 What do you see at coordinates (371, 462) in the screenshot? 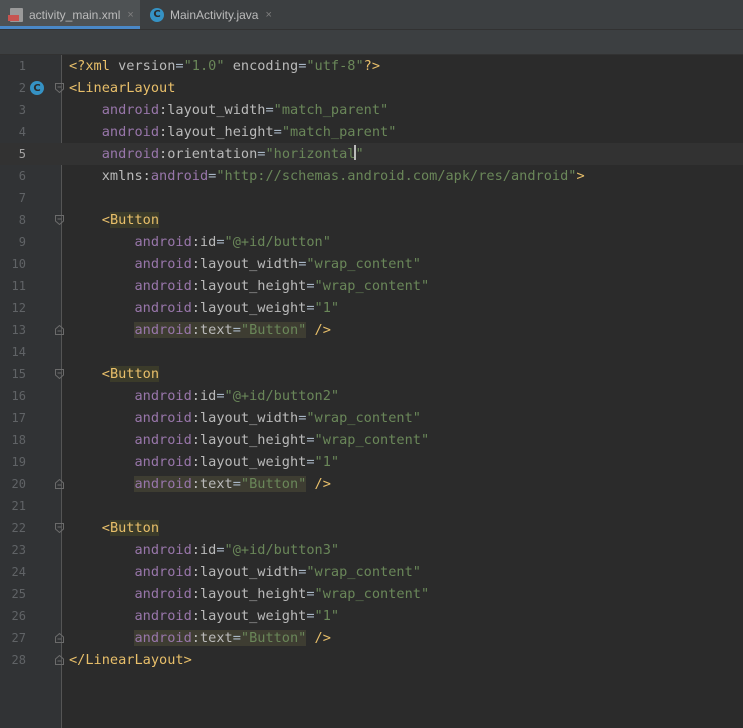
I see `code-line: 19 android:layout_weight="1"` at bounding box center [371, 462].